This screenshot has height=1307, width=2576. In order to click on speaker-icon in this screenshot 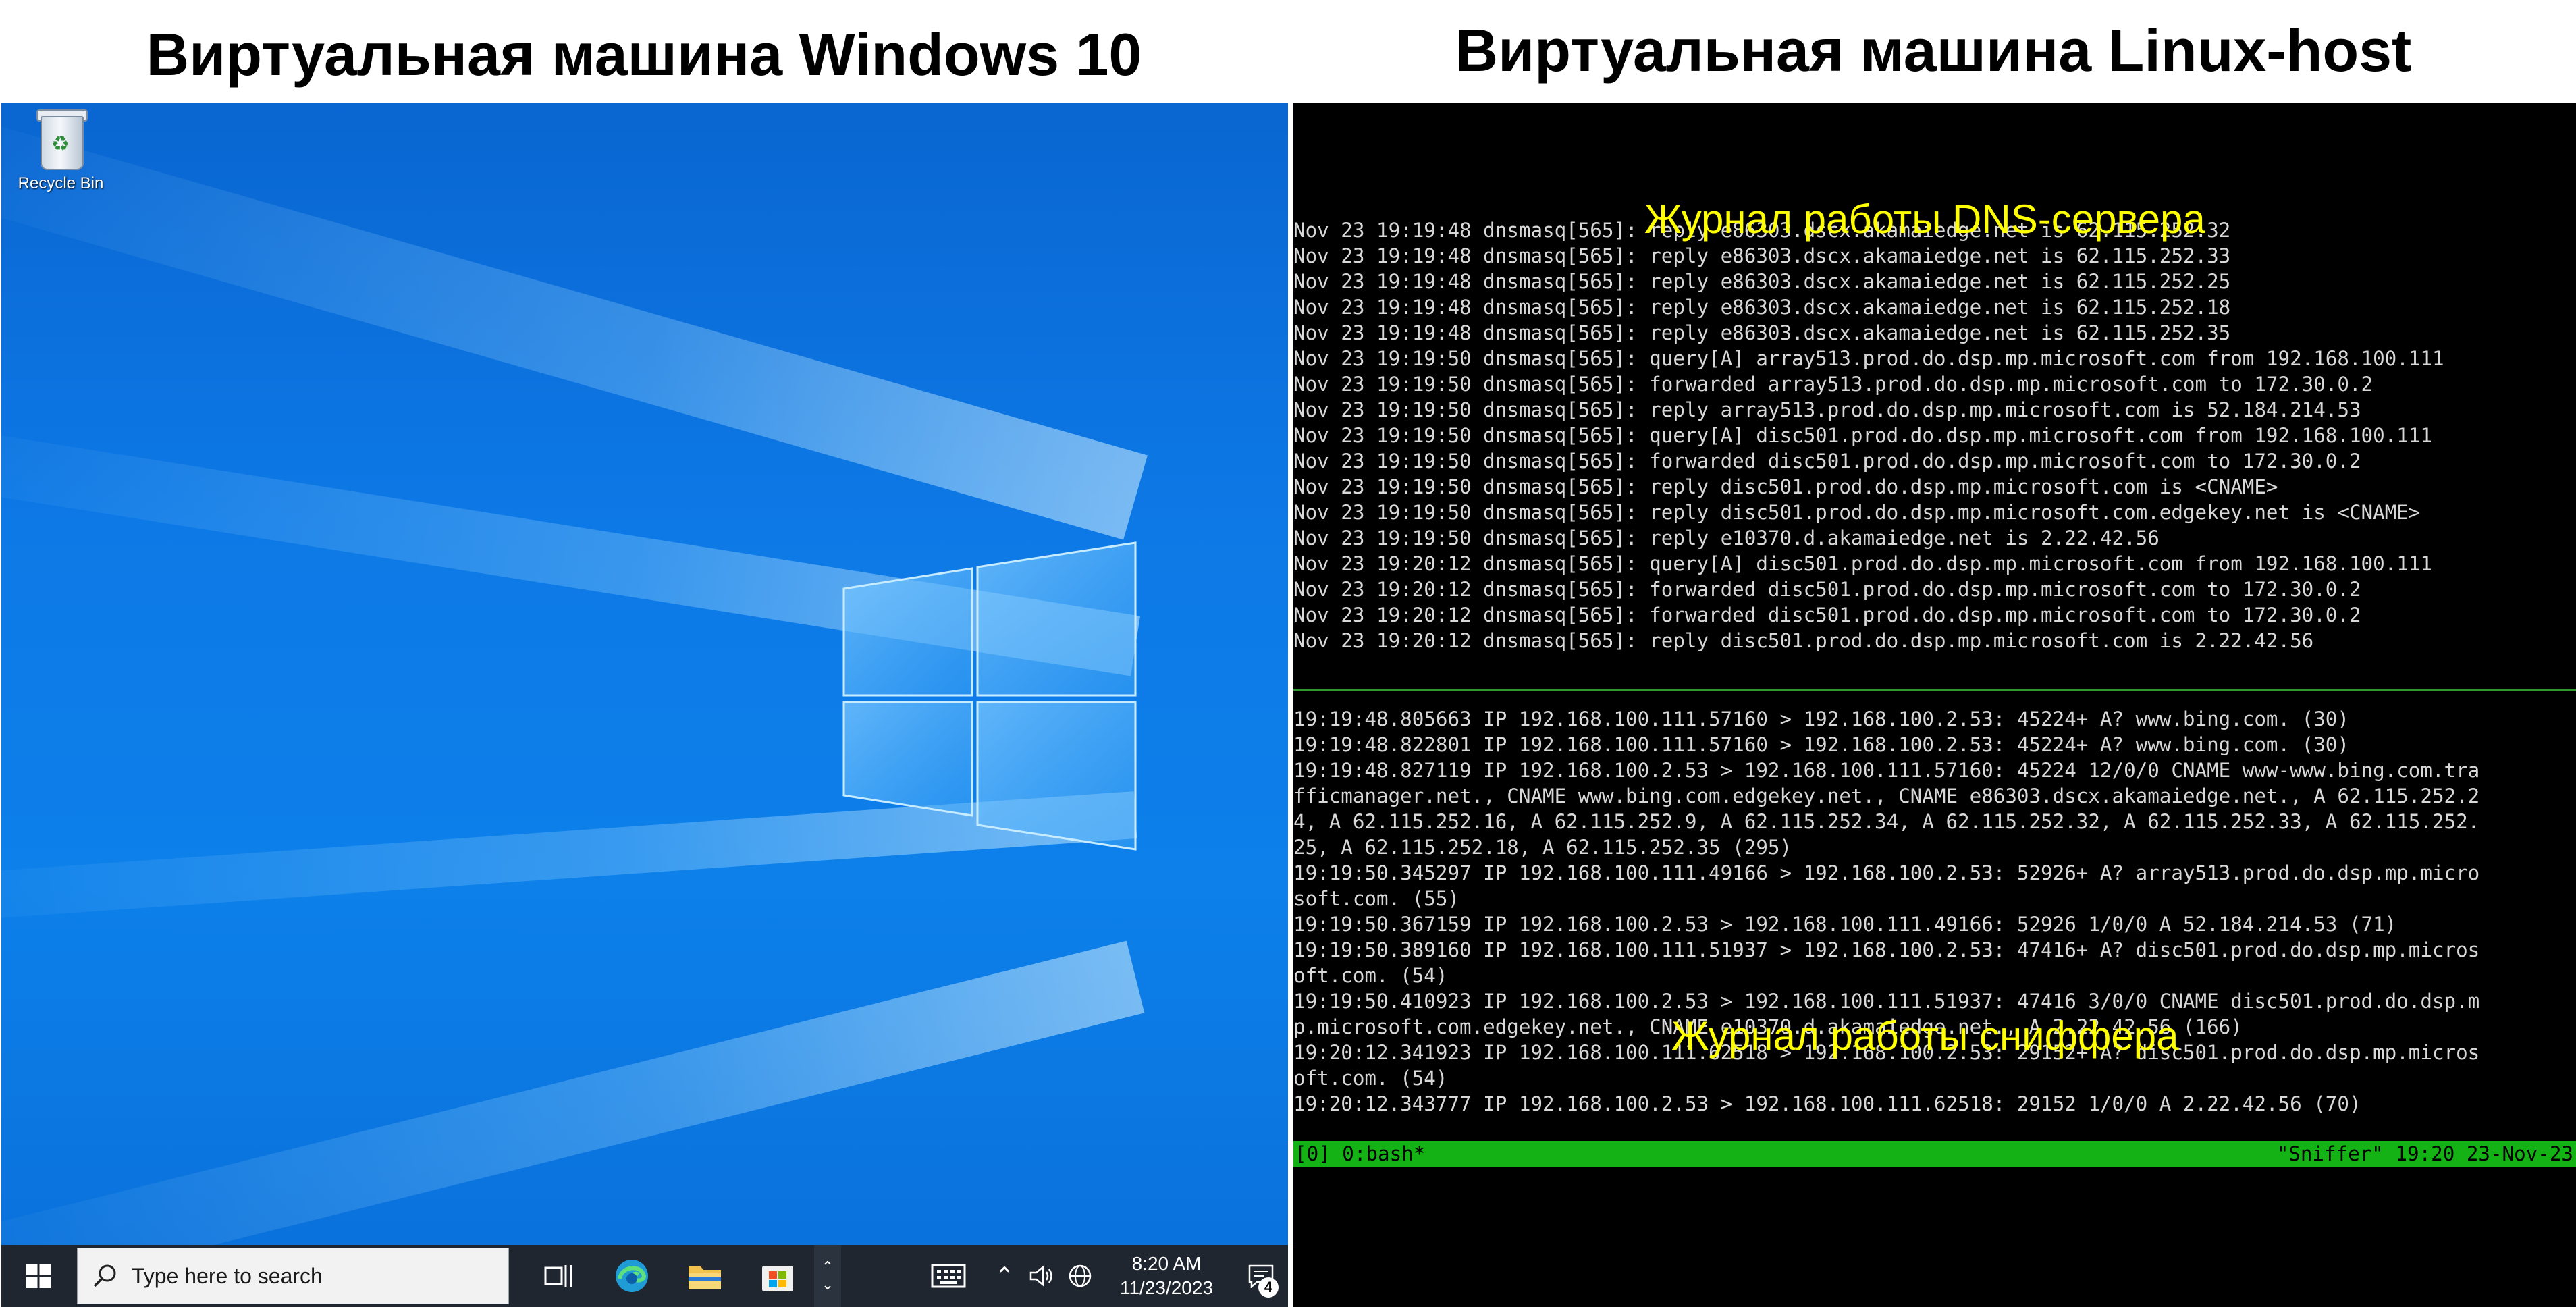, I will do `click(1040, 1276)`.